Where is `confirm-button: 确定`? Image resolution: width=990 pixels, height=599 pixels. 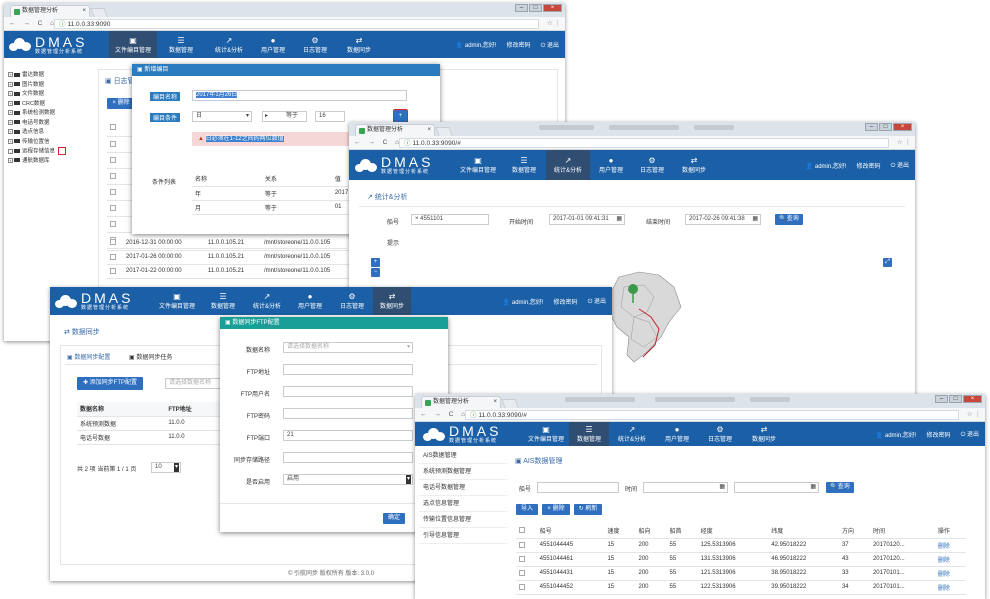
confirm-button: 确定 is located at coordinates (394, 518).